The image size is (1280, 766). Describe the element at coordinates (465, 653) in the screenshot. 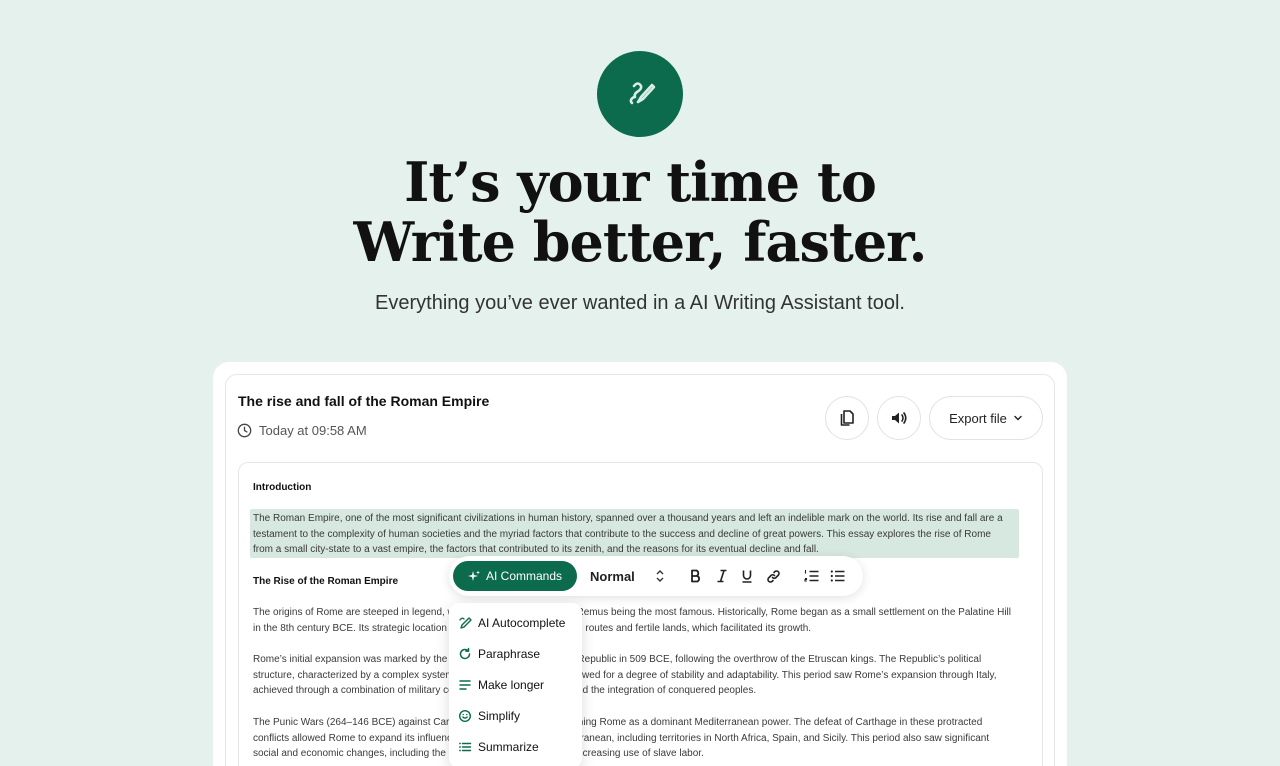

I see `refresh-icon` at that location.